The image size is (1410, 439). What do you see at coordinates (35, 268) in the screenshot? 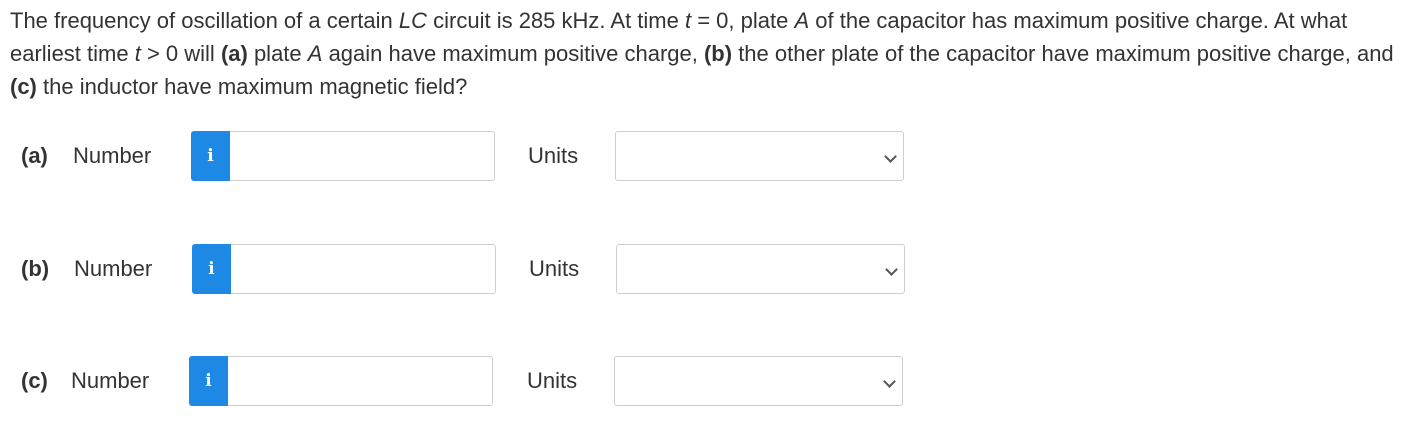
I see `part-label: (b)` at bounding box center [35, 268].